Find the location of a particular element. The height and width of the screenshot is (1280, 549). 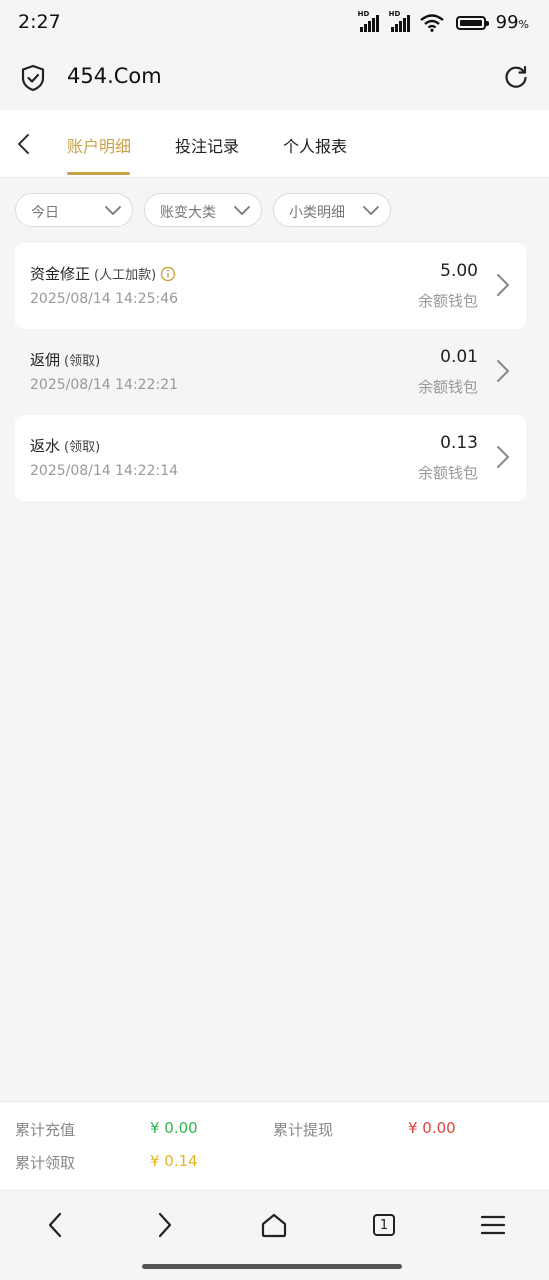

battery-icon is located at coordinates (472, 22).